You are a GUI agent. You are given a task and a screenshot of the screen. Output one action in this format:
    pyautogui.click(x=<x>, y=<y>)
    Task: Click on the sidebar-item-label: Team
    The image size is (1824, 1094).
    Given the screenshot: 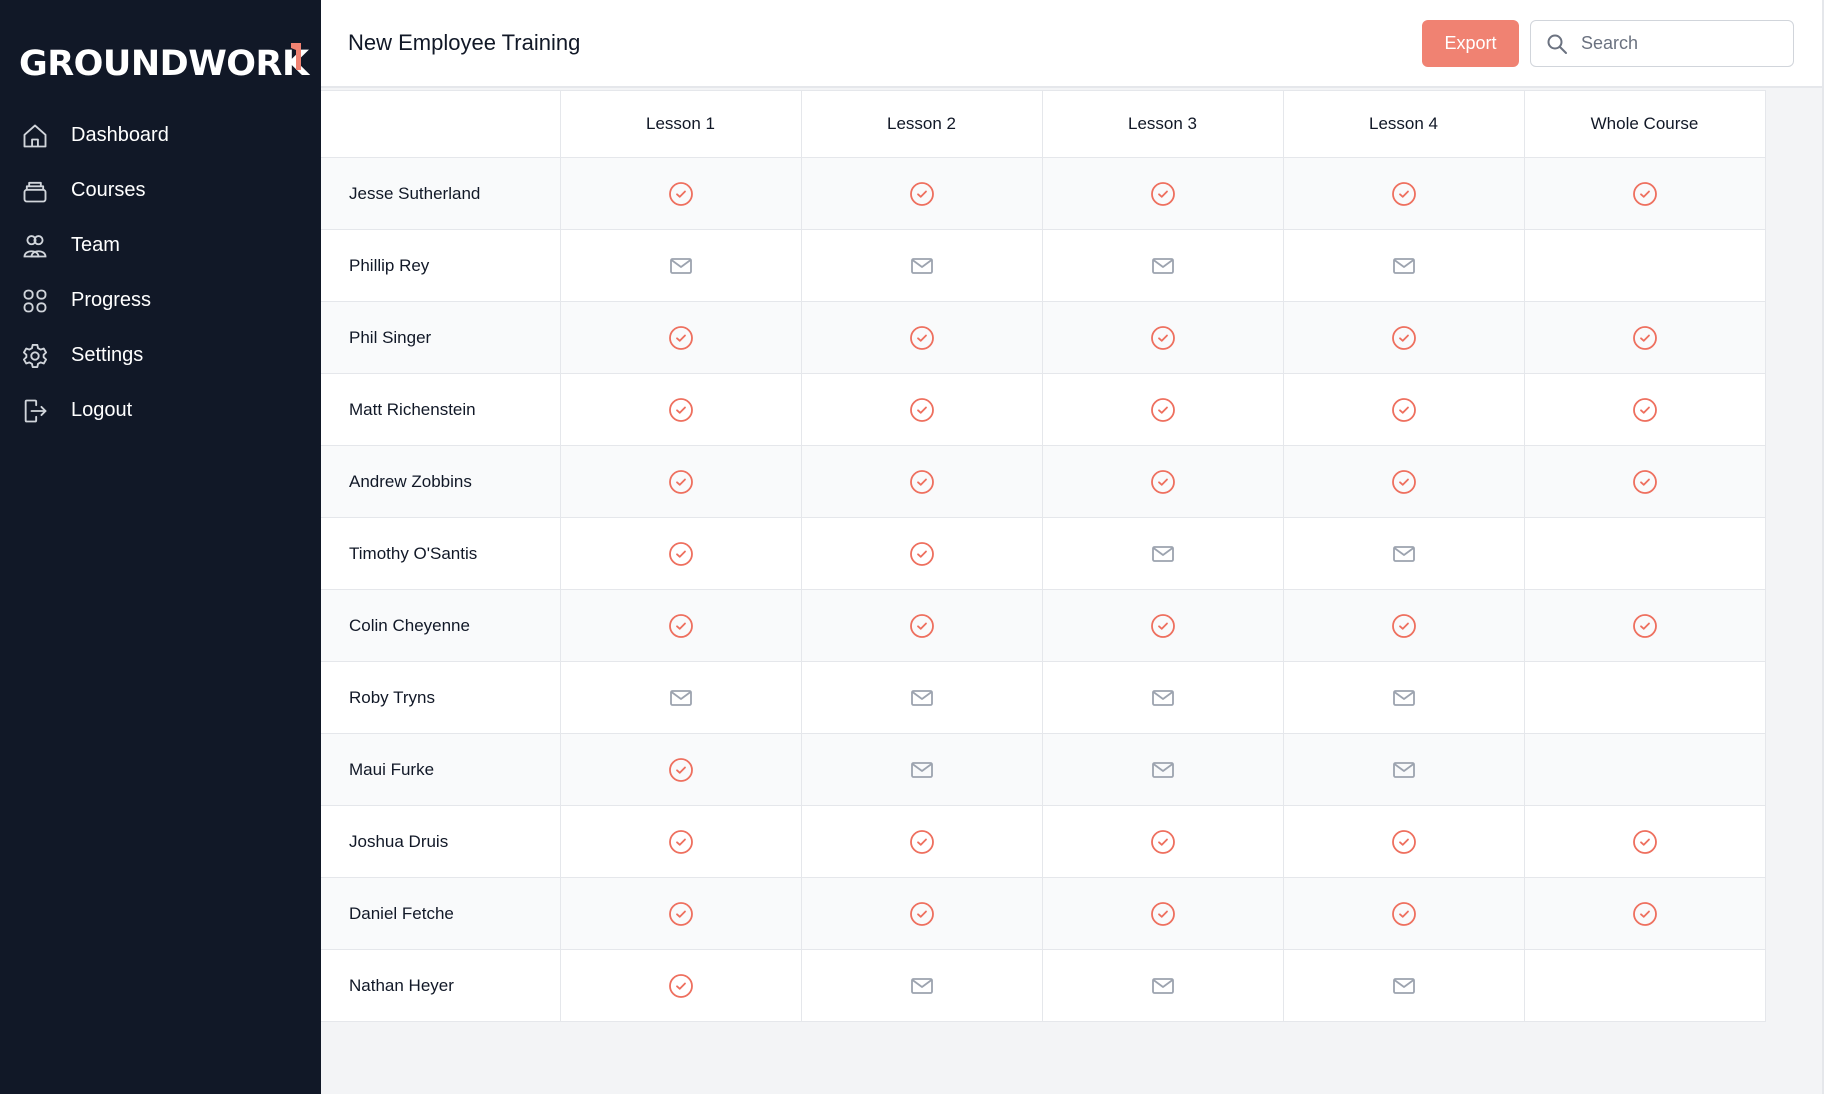 What is the action you would take?
    pyautogui.click(x=95, y=245)
    